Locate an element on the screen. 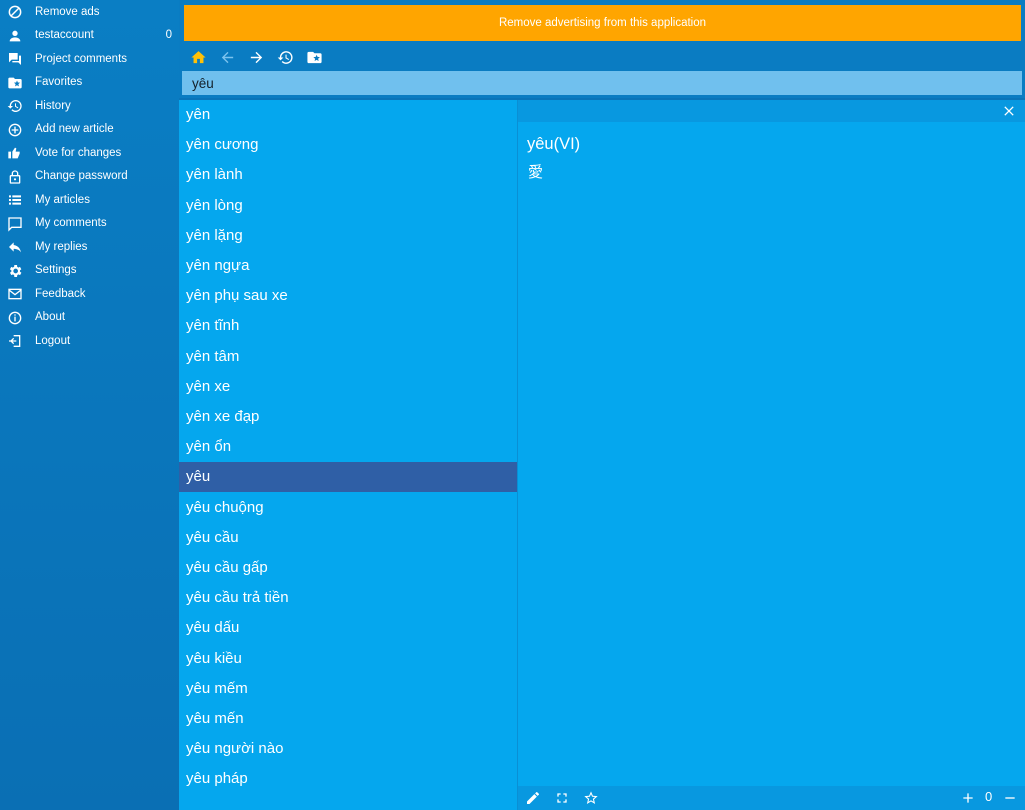 This screenshot has width=1025, height=810. sidebar-item-change-password: Change password is located at coordinates (89, 176).